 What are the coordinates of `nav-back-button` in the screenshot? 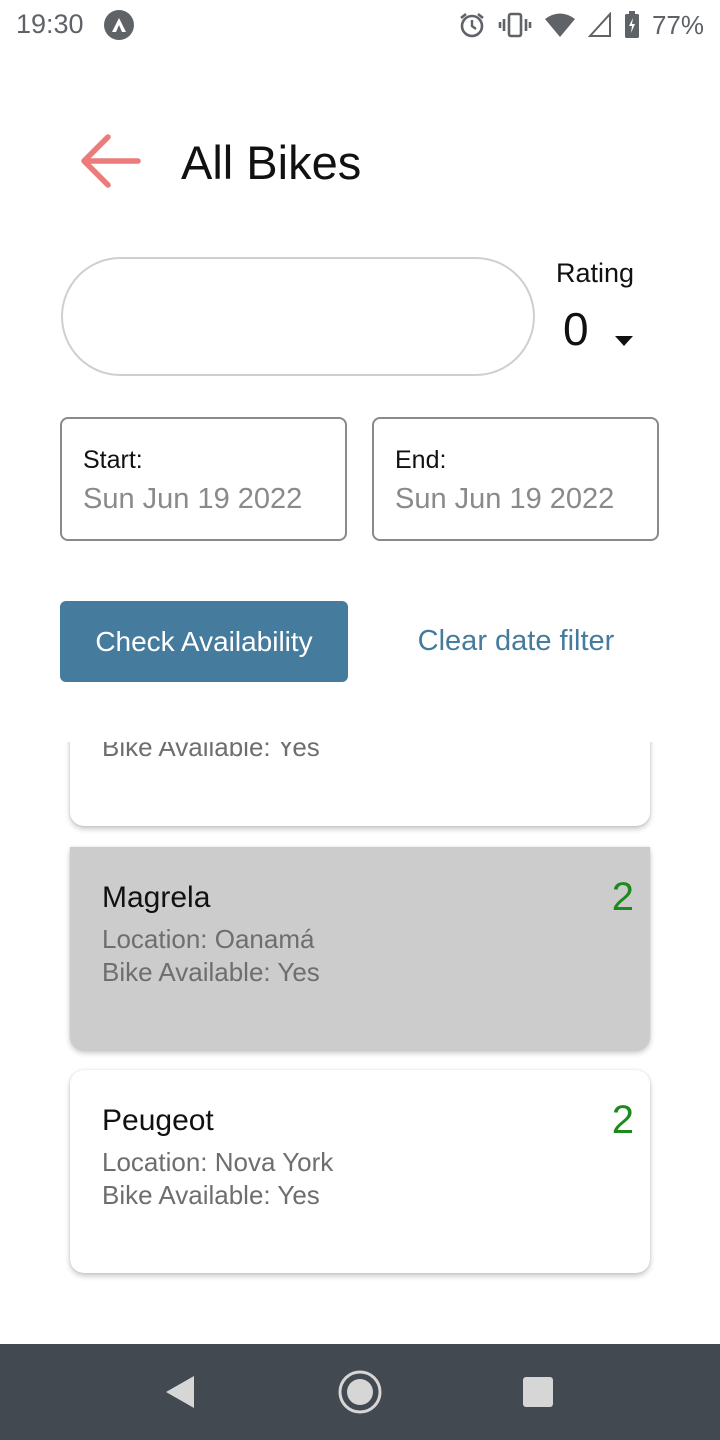 It's located at (180, 1392).